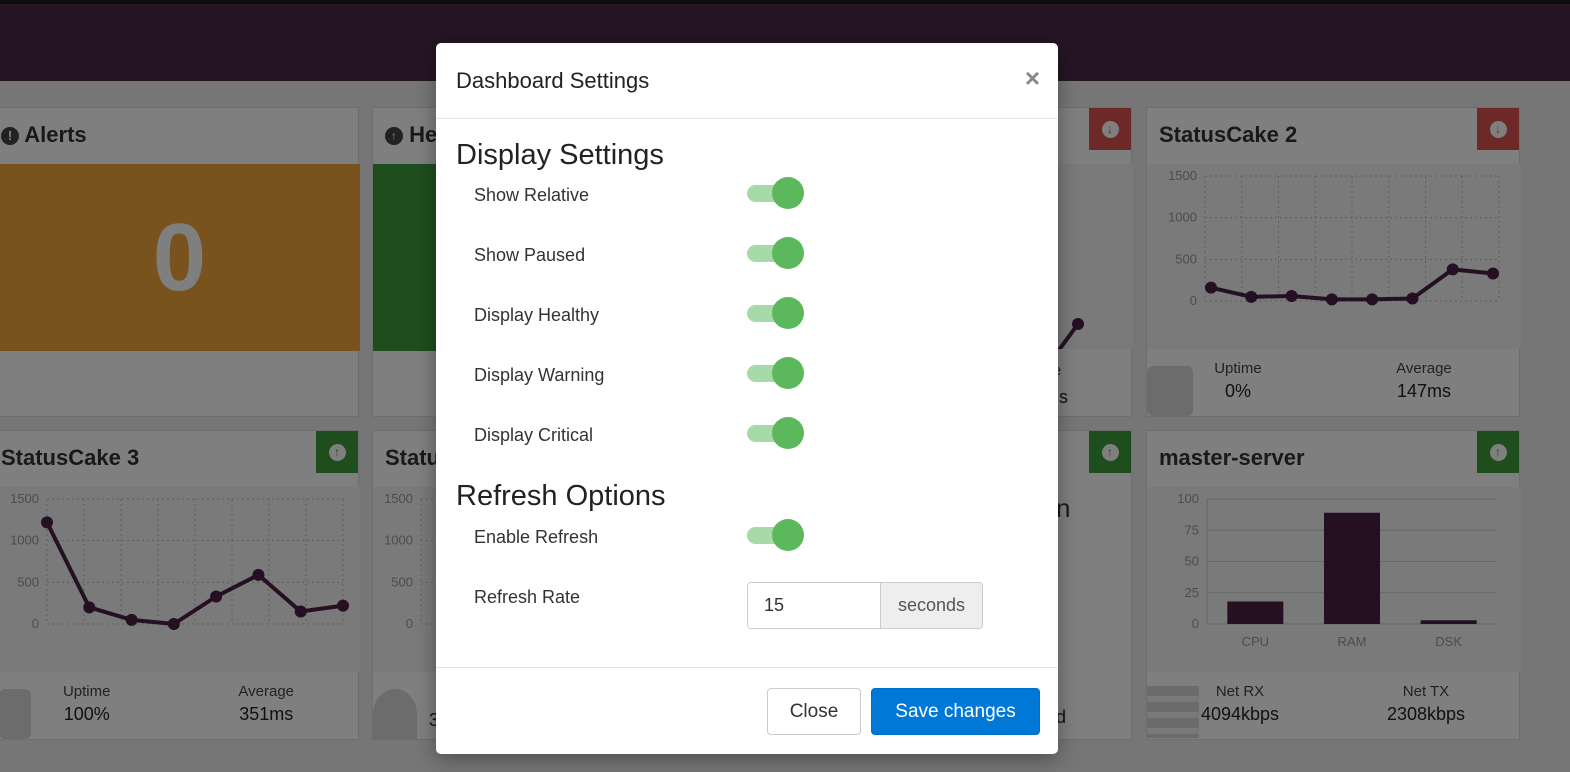 The width and height of the screenshot is (1570, 772). What do you see at coordinates (534, 435) in the screenshot?
I see `display-critical-label: Display Critical` at bounding box center [534, 435].